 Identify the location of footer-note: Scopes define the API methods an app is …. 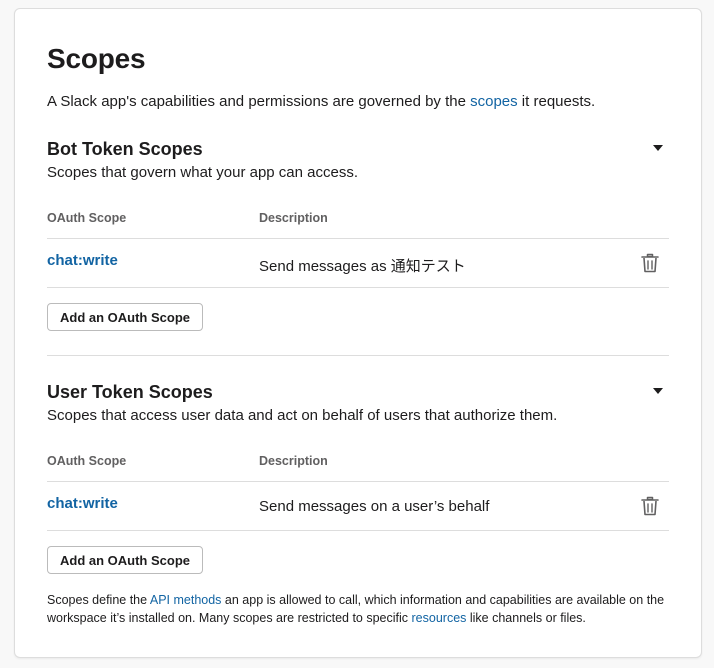
(358, 609).